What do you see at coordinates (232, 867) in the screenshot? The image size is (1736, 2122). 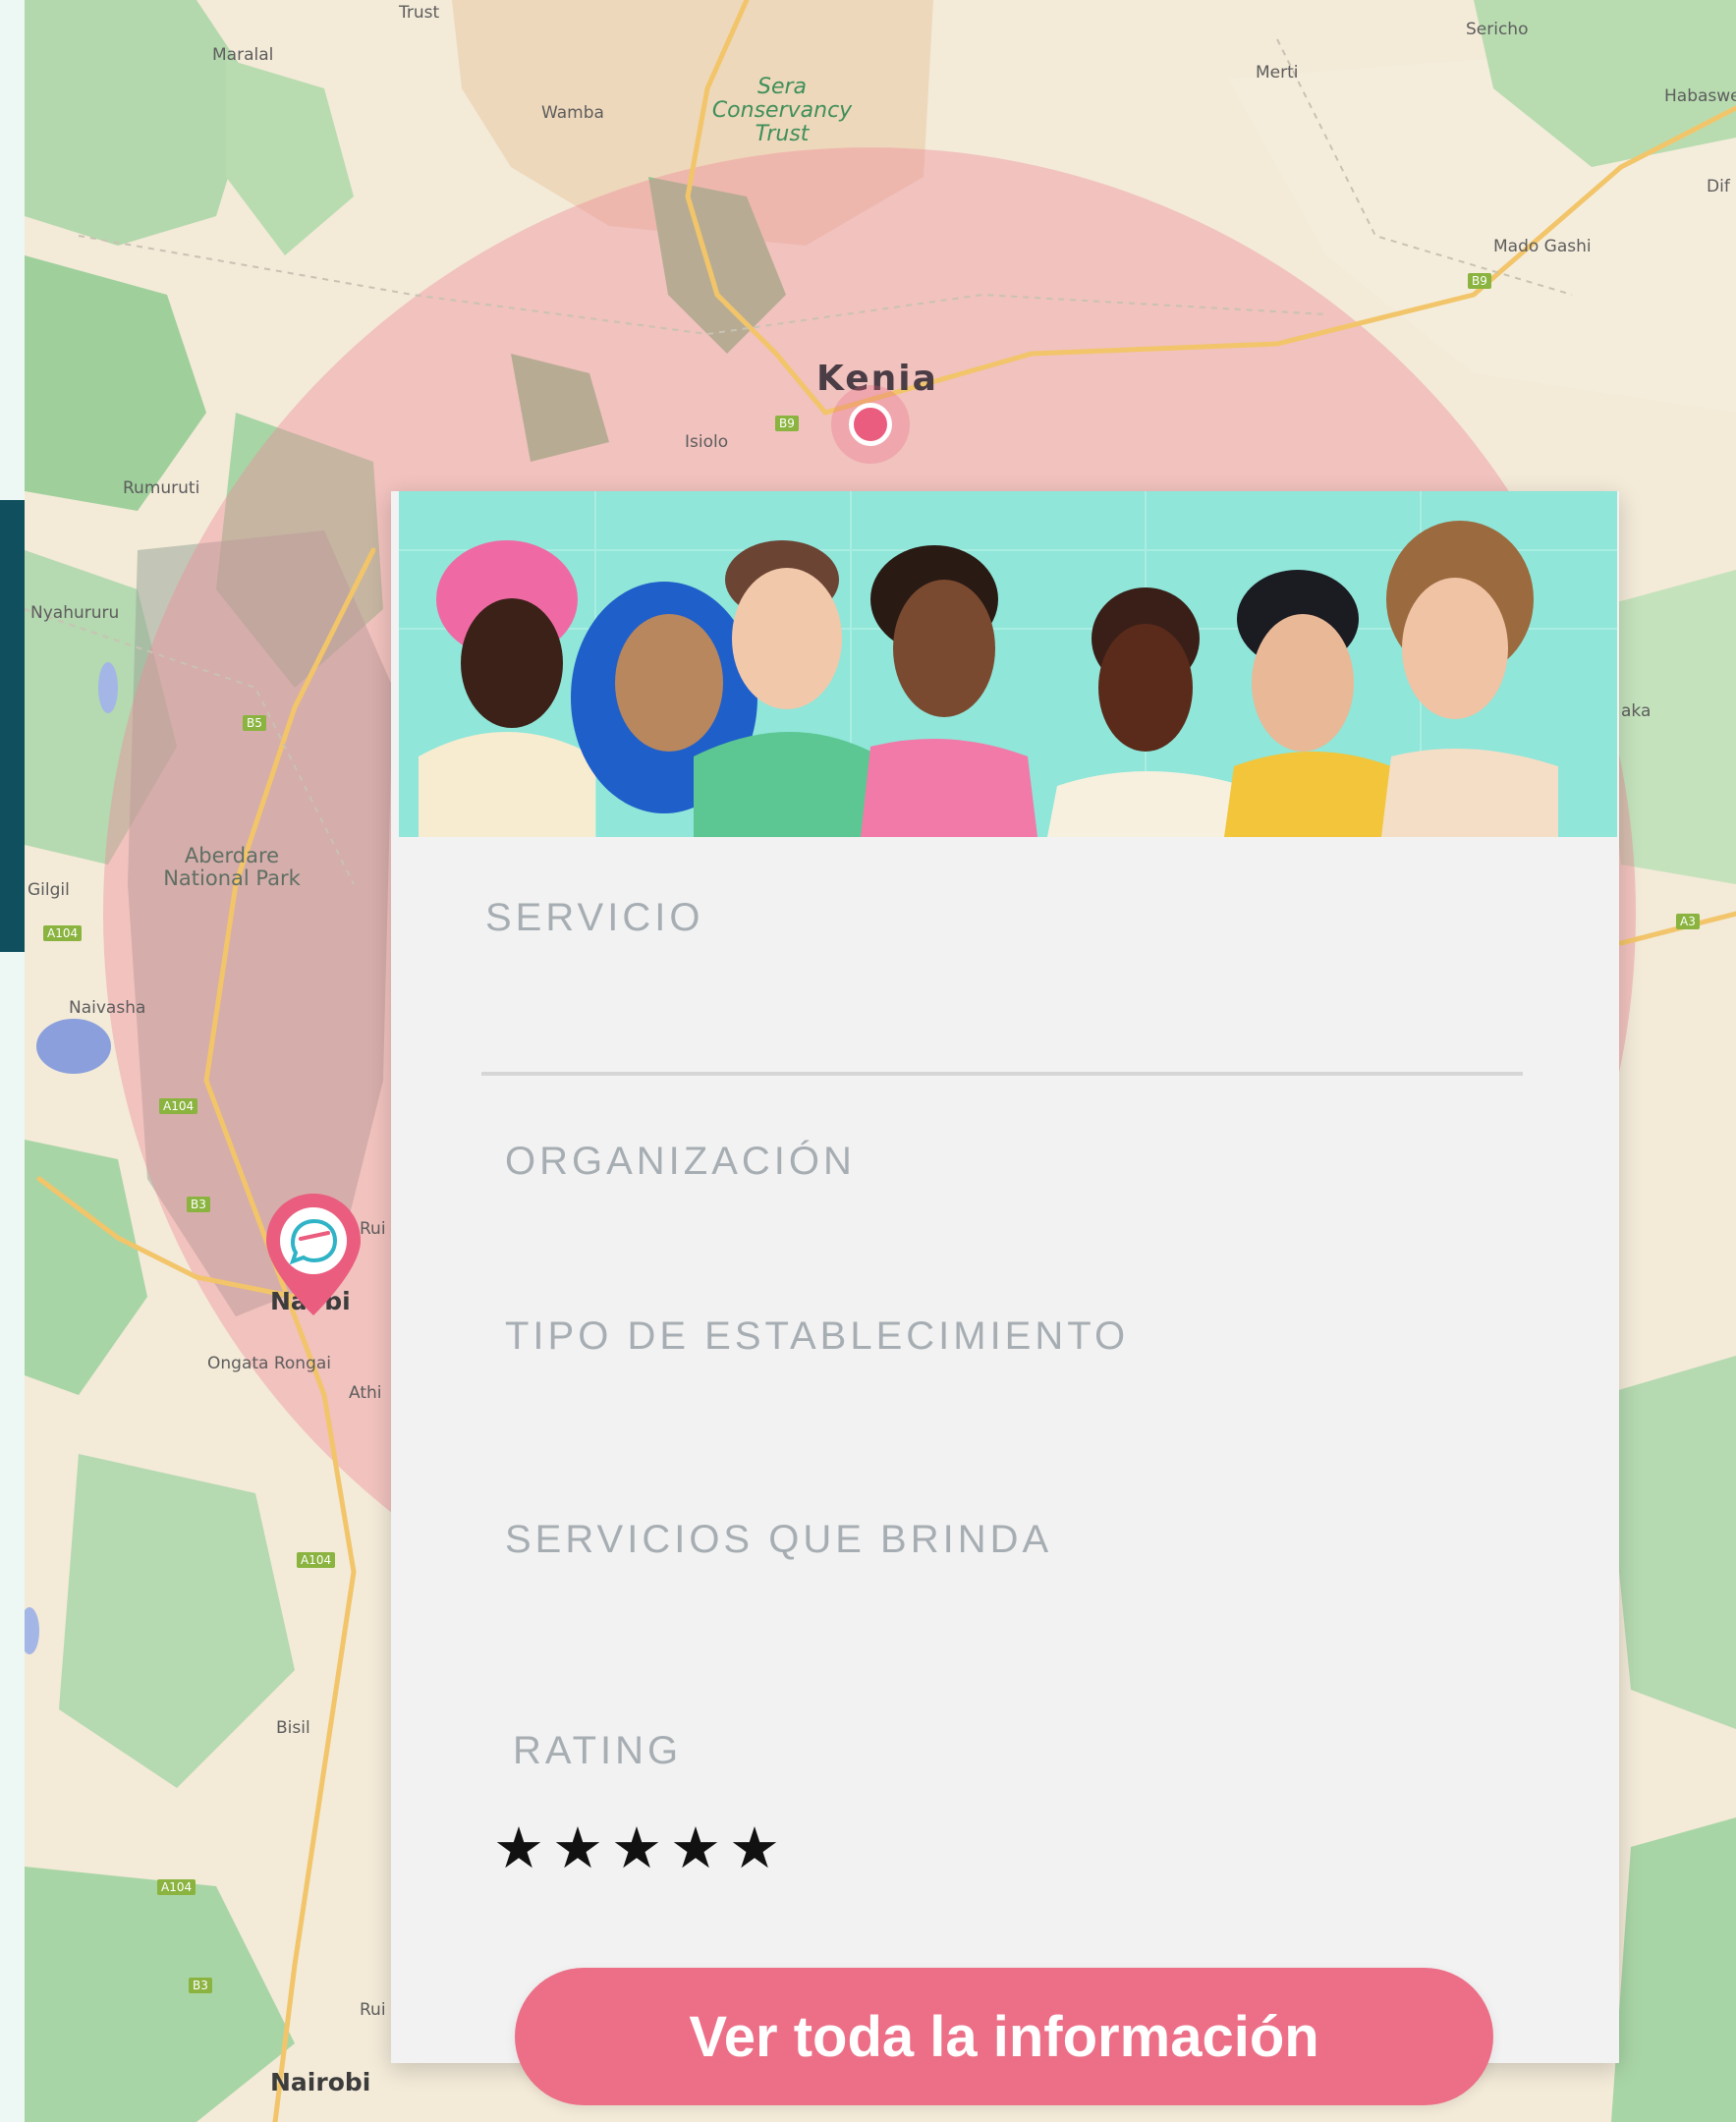 I see `map-label-aberdare: Aberdare National Park` at bounding box center [232, 867].